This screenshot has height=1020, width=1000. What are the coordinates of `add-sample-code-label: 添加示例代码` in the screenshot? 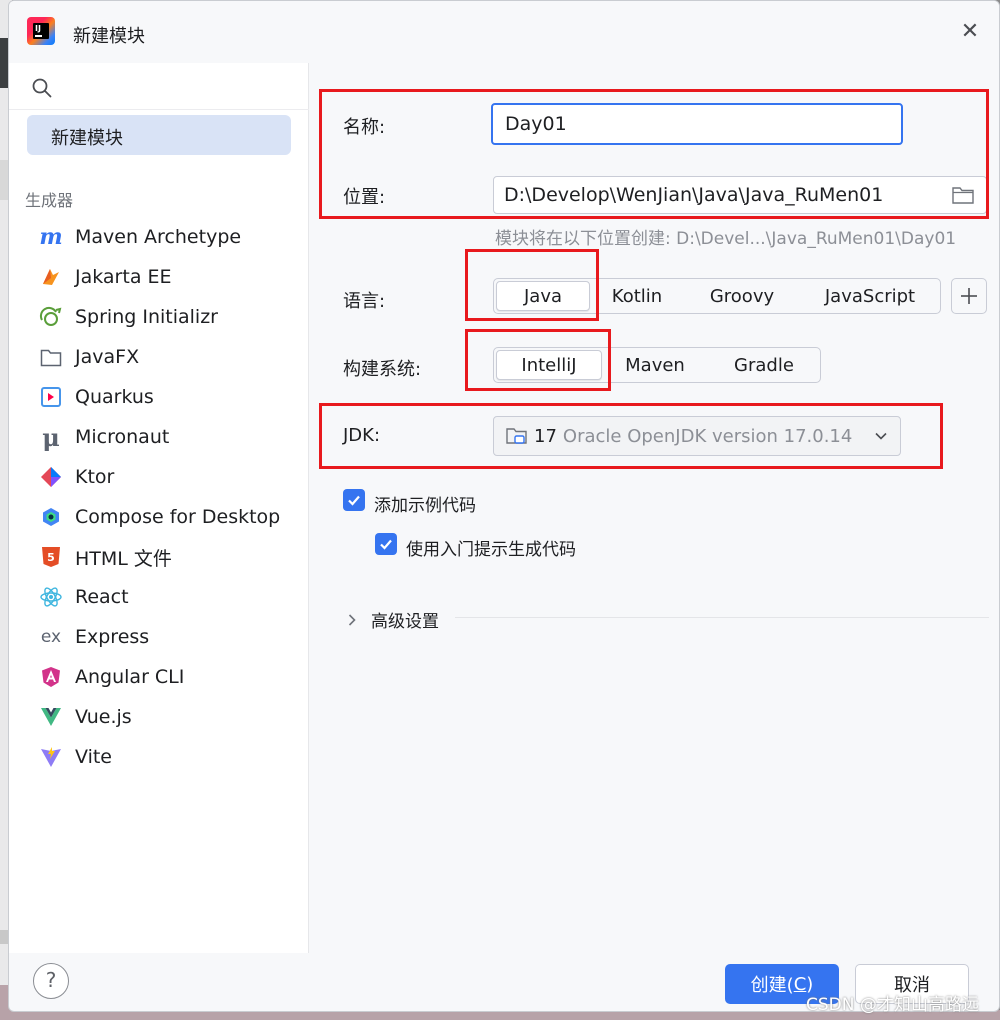 It's located at (425, 506).